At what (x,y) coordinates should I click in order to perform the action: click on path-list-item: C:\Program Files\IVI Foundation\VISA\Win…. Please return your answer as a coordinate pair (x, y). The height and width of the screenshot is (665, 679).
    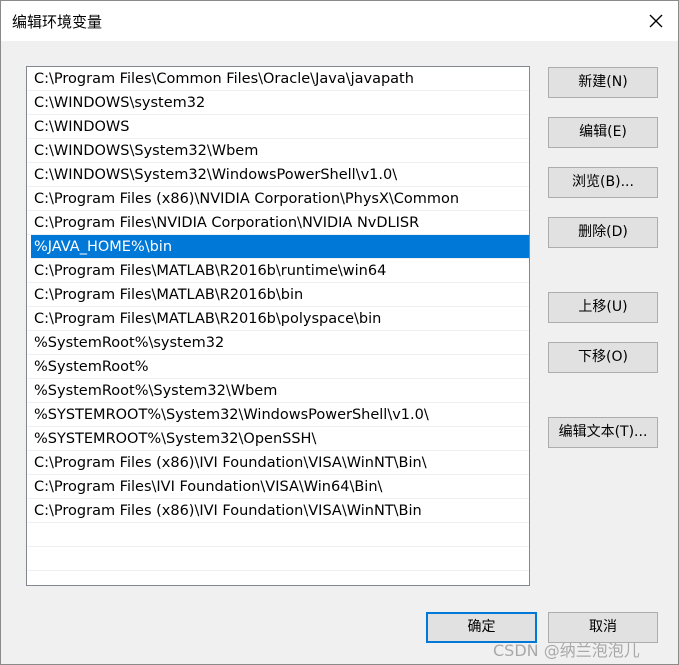
    Looking at the image, I should click on (278, 487).